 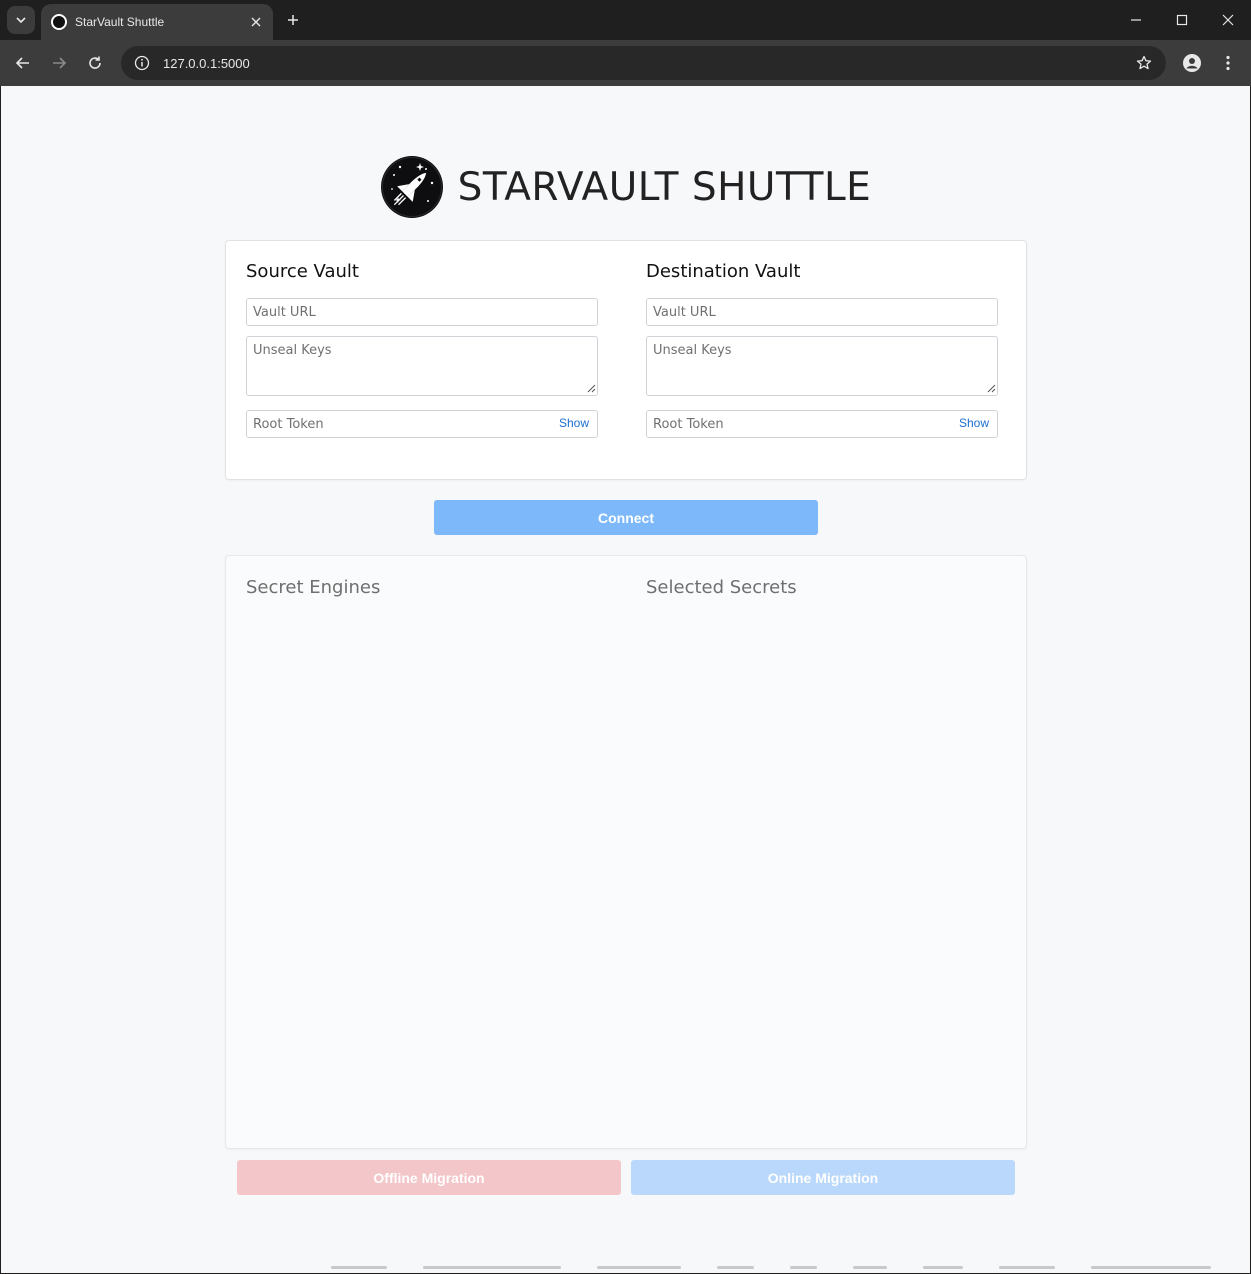 What do you see at coordinates (721, 587) in the screenshot?
I see `selected-secrets-title: Selected Secrets` at bounding box center [721, 587].